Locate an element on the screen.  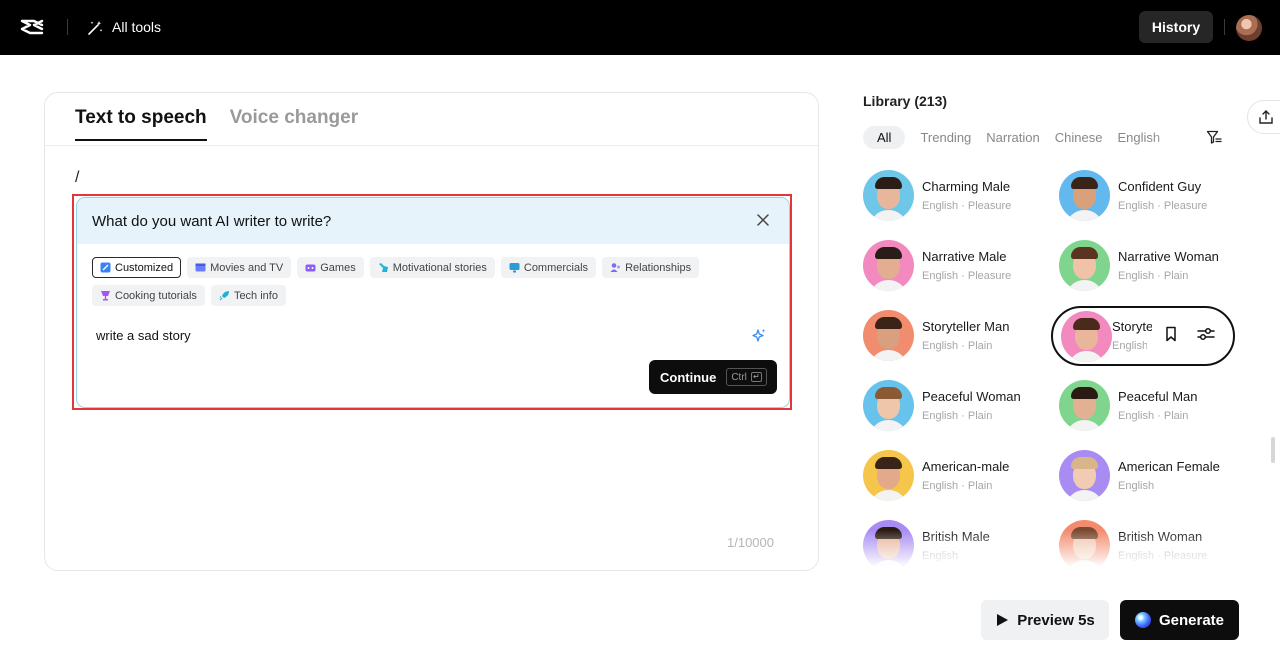
voice-card: Narrative WomanEnglish · Plain is located at coordinates (1151, 266).